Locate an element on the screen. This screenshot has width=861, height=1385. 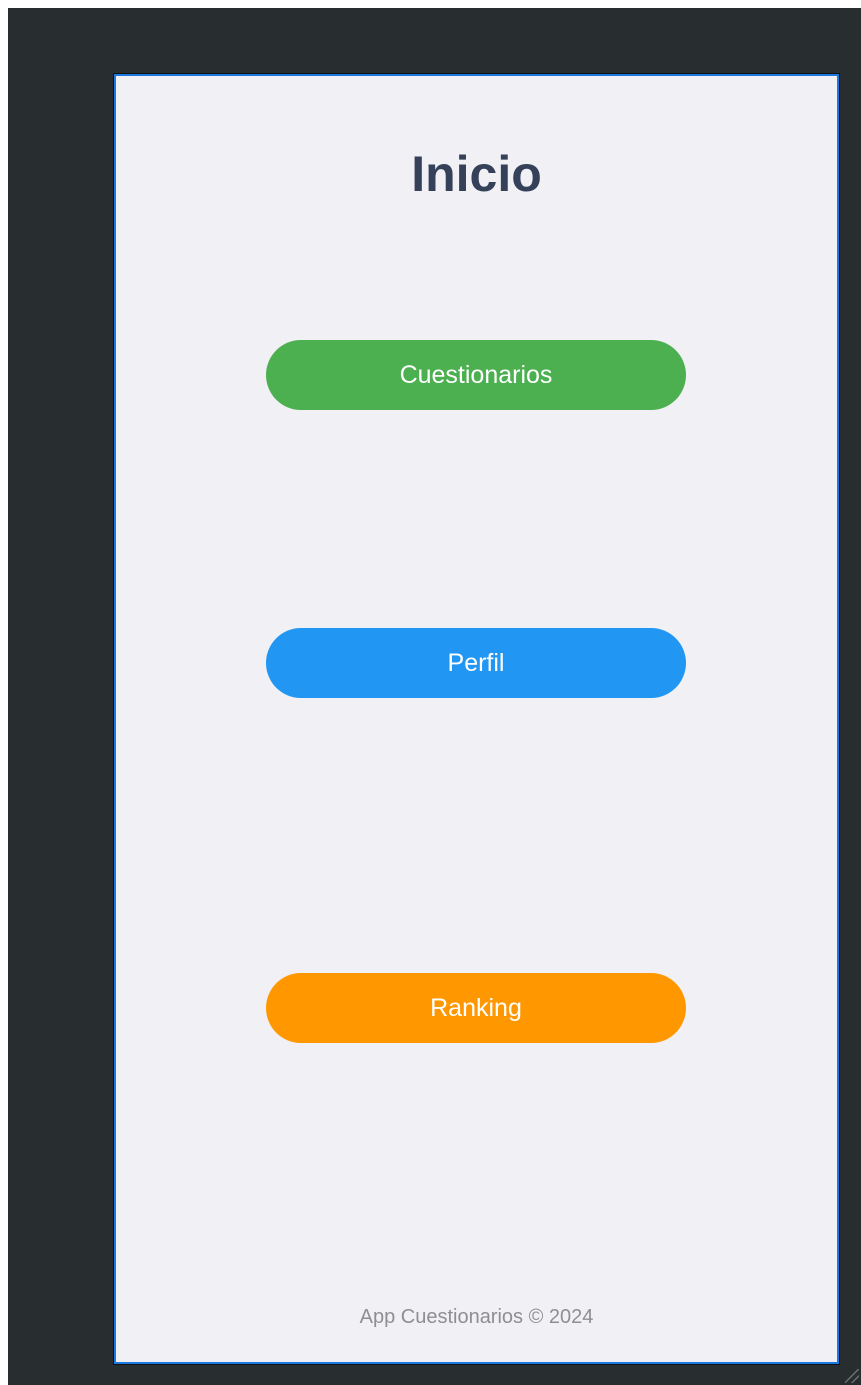
ranking-button: Ranking is located at coordinates (476, 1008).